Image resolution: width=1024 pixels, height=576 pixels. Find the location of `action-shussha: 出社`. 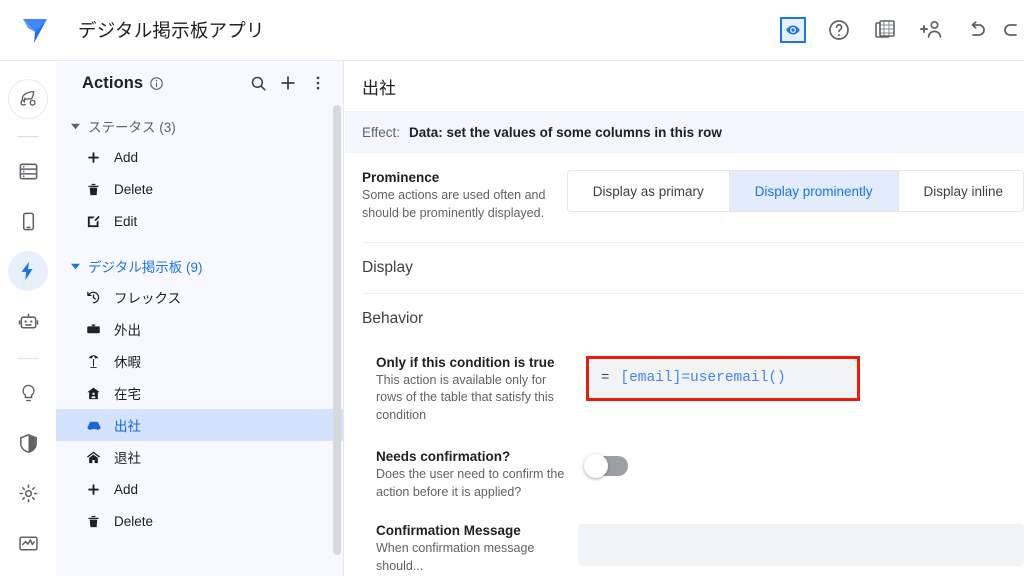

action-shussha: 出社 is located at coordinates (199, 425).